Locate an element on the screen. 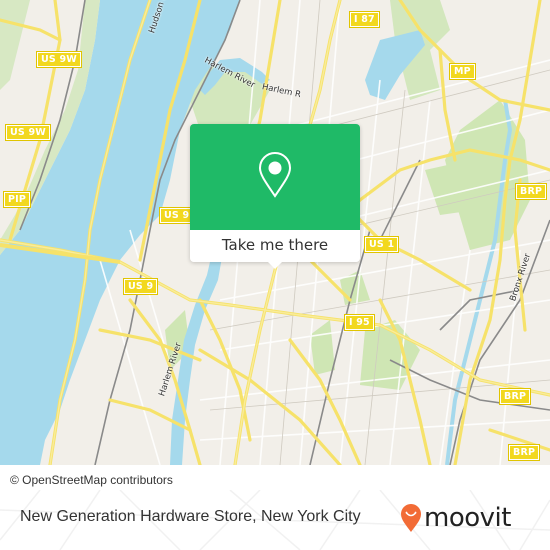 Image resolution: width=550 pixels, height=550 pixels. popup-pointer is located at coordinates (275, 265).